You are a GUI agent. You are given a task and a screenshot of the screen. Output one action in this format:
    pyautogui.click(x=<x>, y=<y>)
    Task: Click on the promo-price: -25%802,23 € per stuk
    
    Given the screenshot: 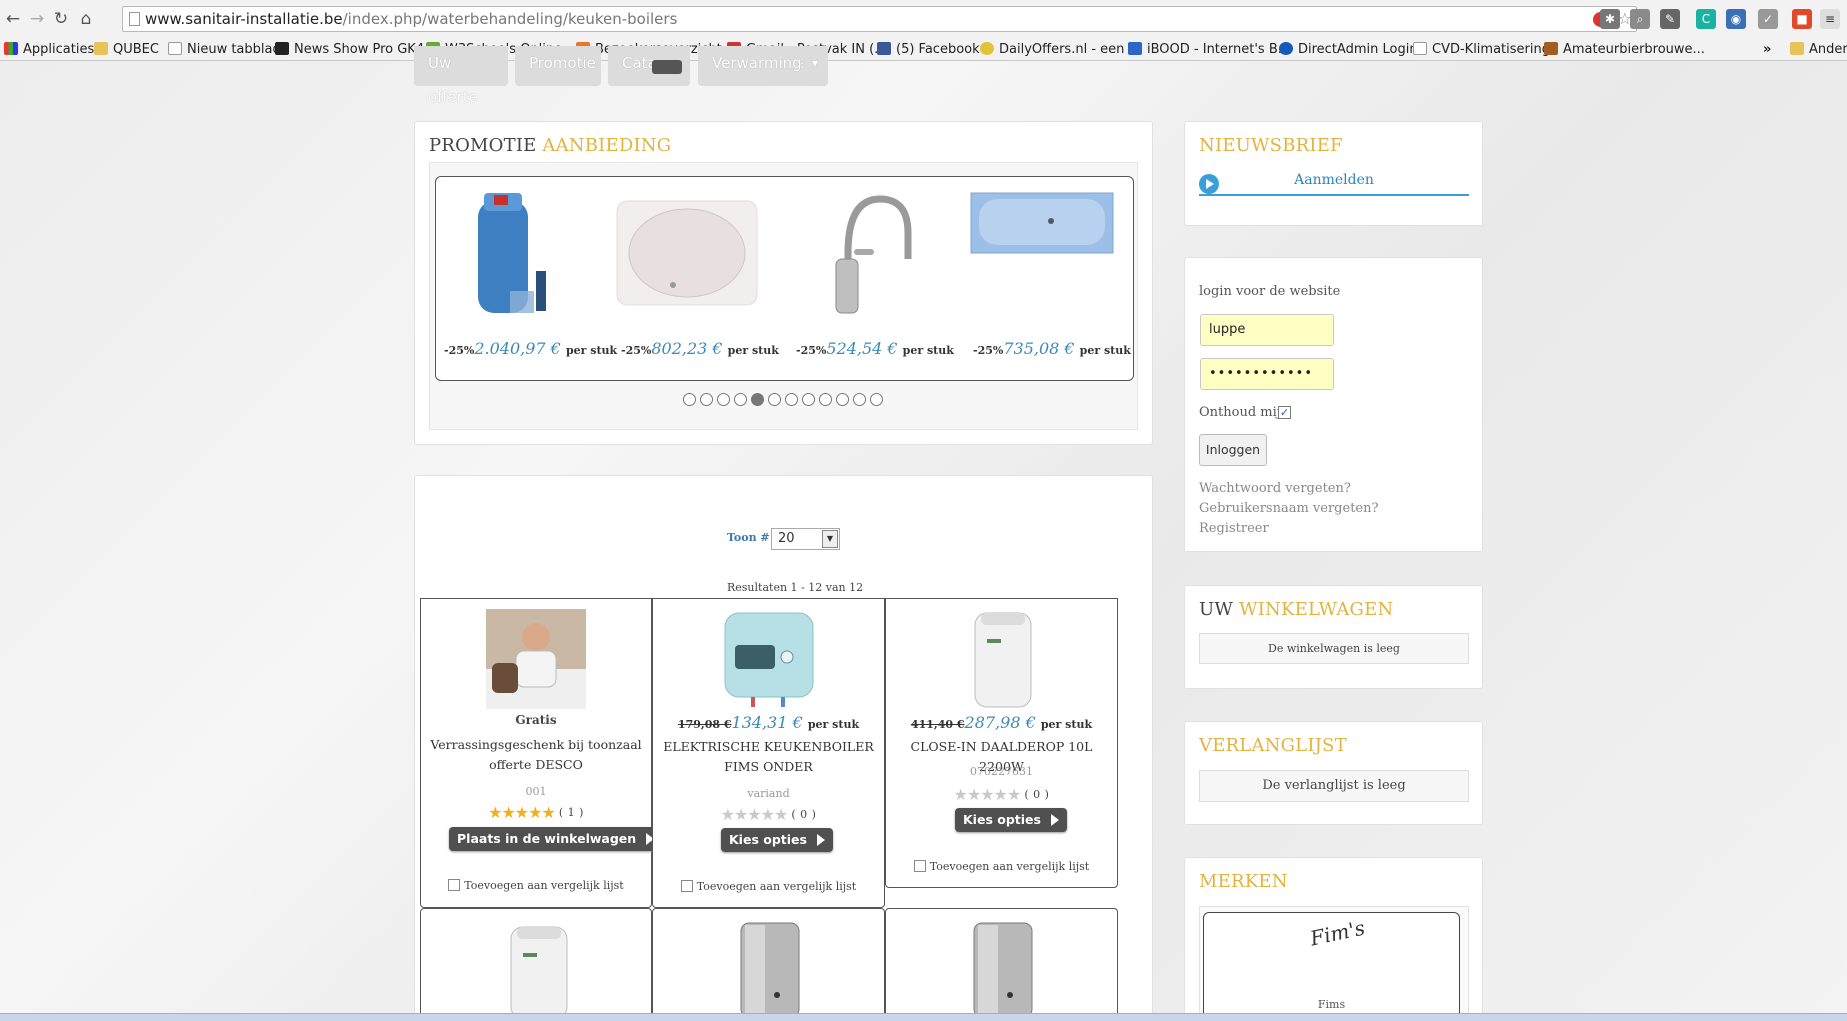 What is the action you would take?
    pyautogui.click(x=700, y=348)
    